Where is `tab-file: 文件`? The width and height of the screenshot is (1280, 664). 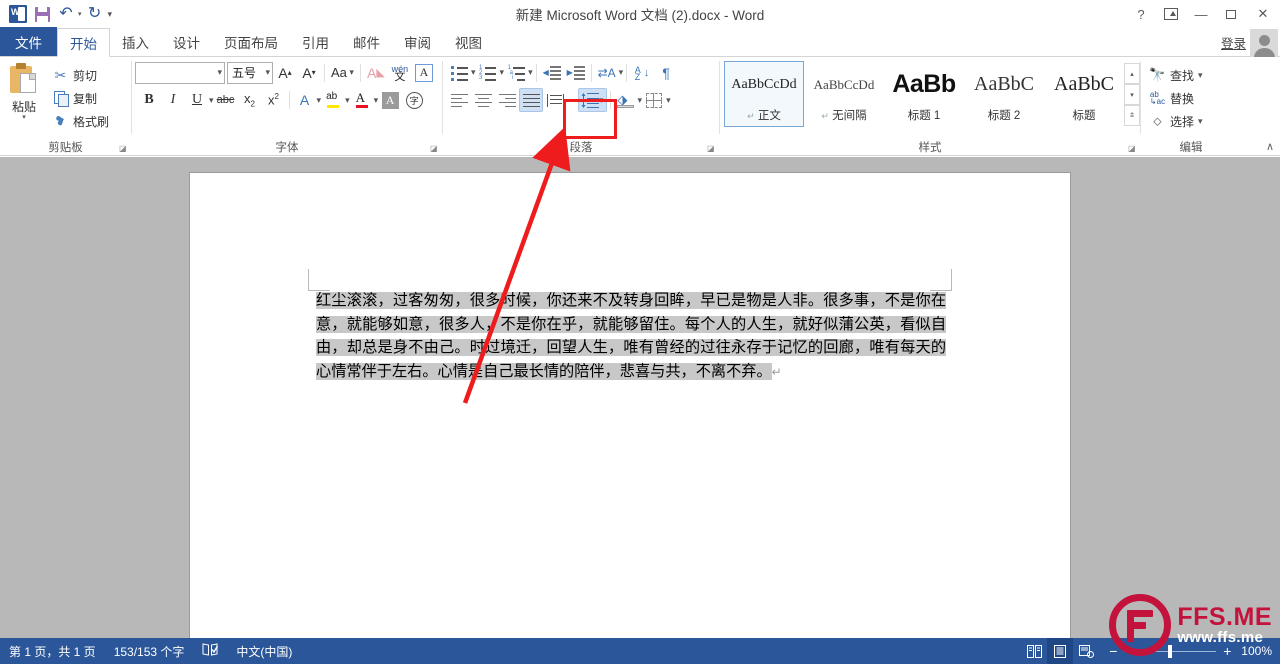 tab-file: 文件 is located at coordinates (28, 41).